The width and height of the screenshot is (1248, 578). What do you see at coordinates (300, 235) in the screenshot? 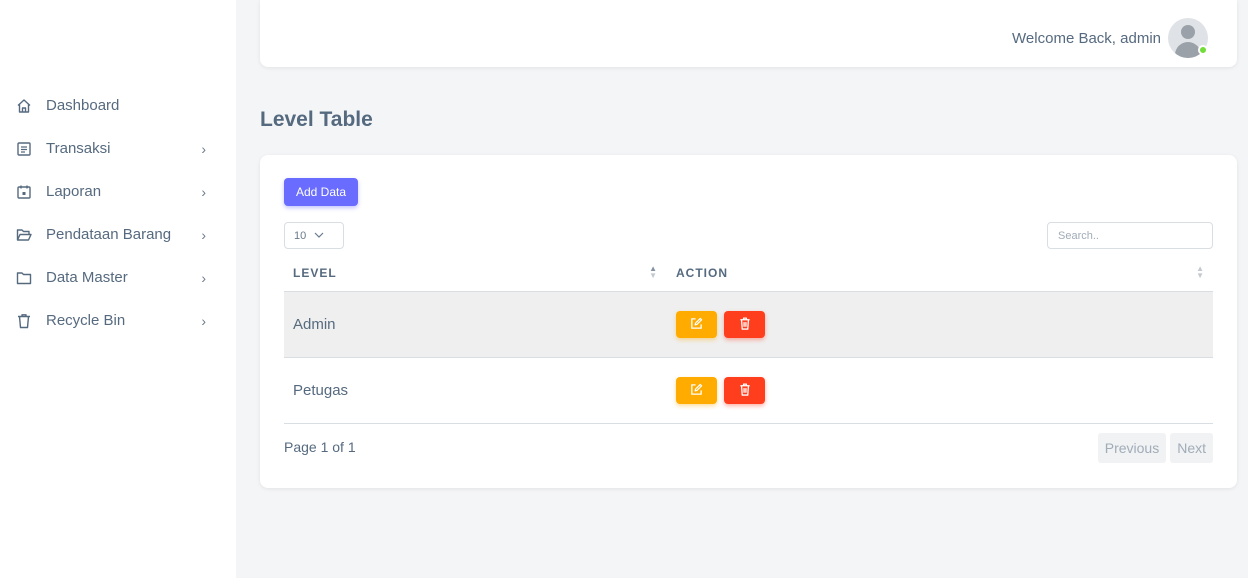
I see `page-size-value: 10` at bounding box center [300, 235].